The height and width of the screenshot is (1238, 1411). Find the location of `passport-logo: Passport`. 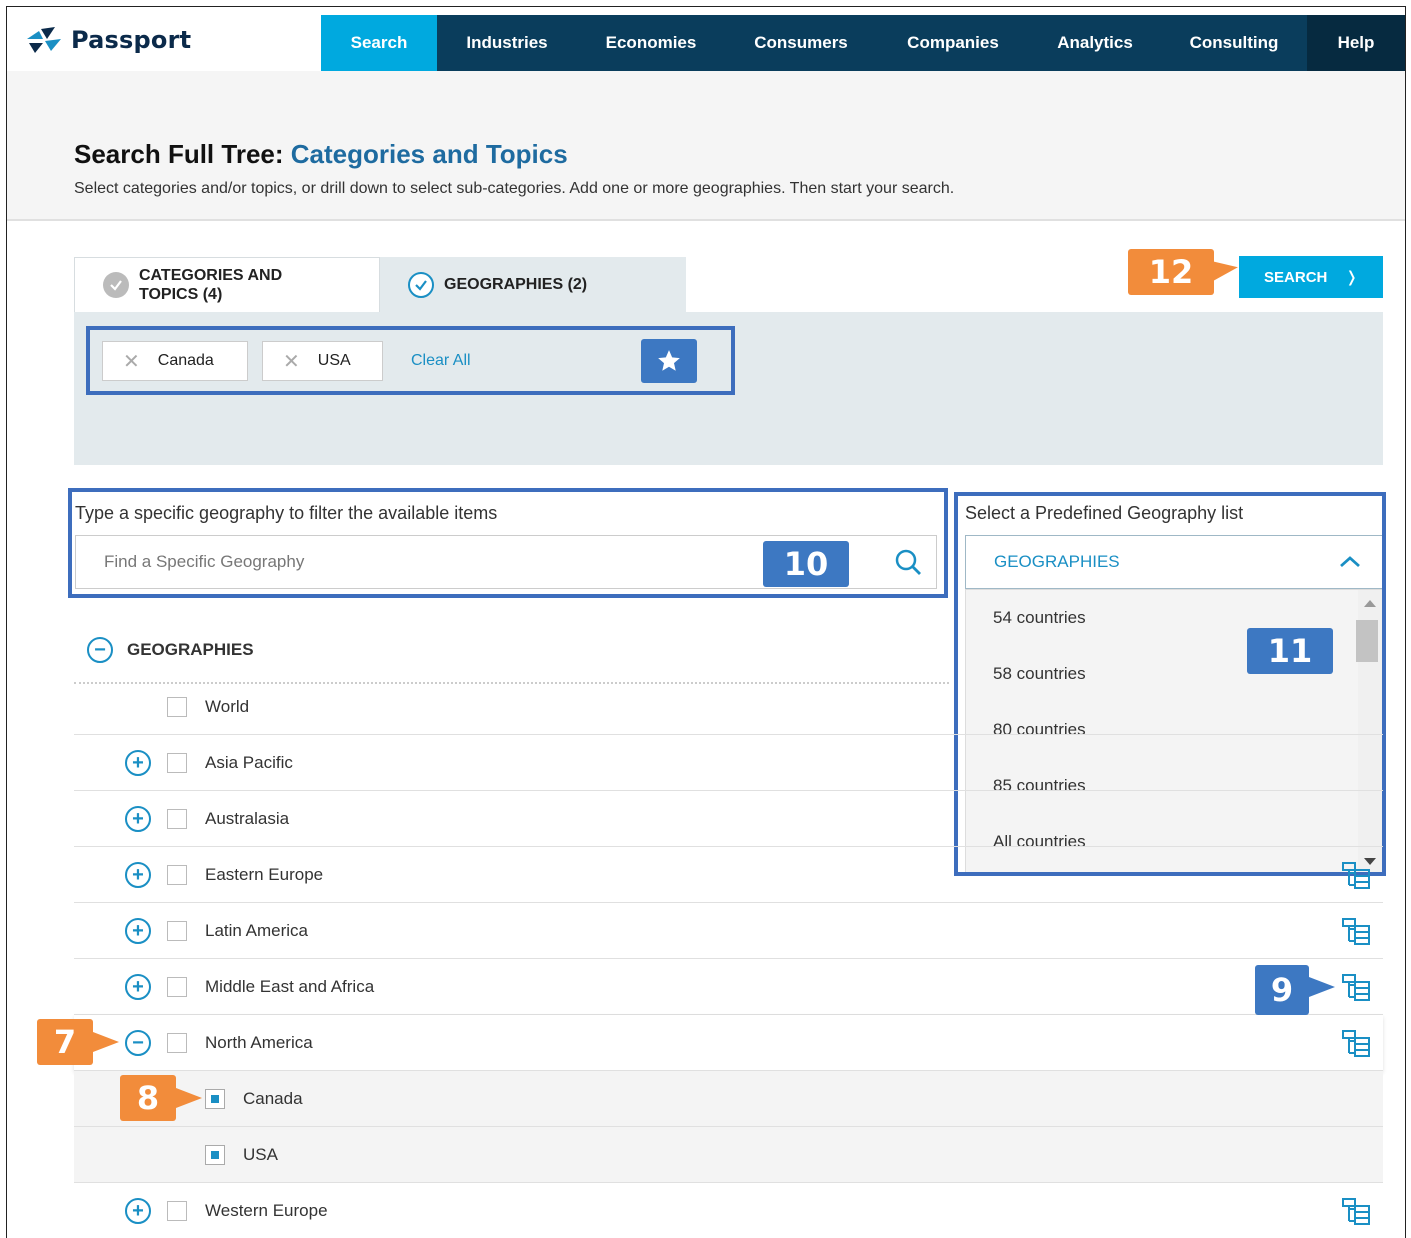

passport-logo: Passport is located at coordinates (108, 40).